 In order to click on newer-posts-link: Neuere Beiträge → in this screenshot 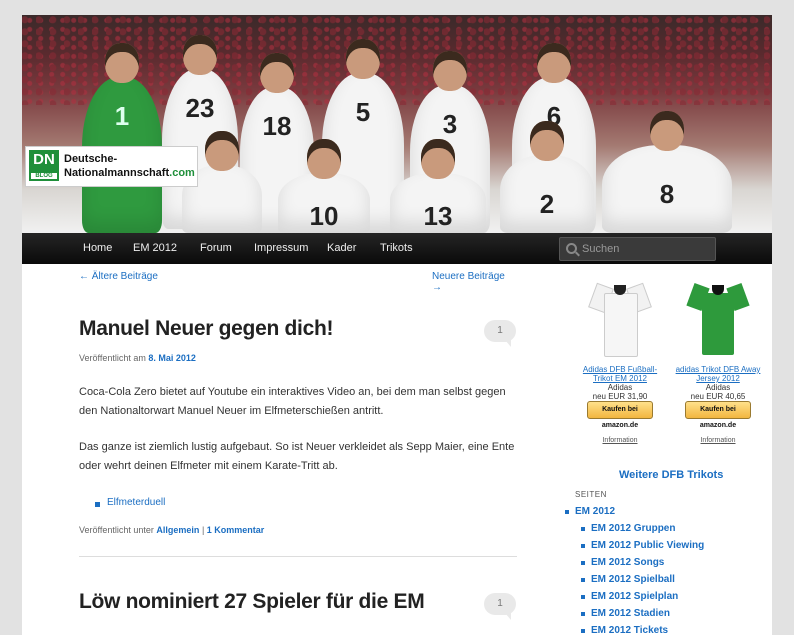, I will do `click(474, 282)`.